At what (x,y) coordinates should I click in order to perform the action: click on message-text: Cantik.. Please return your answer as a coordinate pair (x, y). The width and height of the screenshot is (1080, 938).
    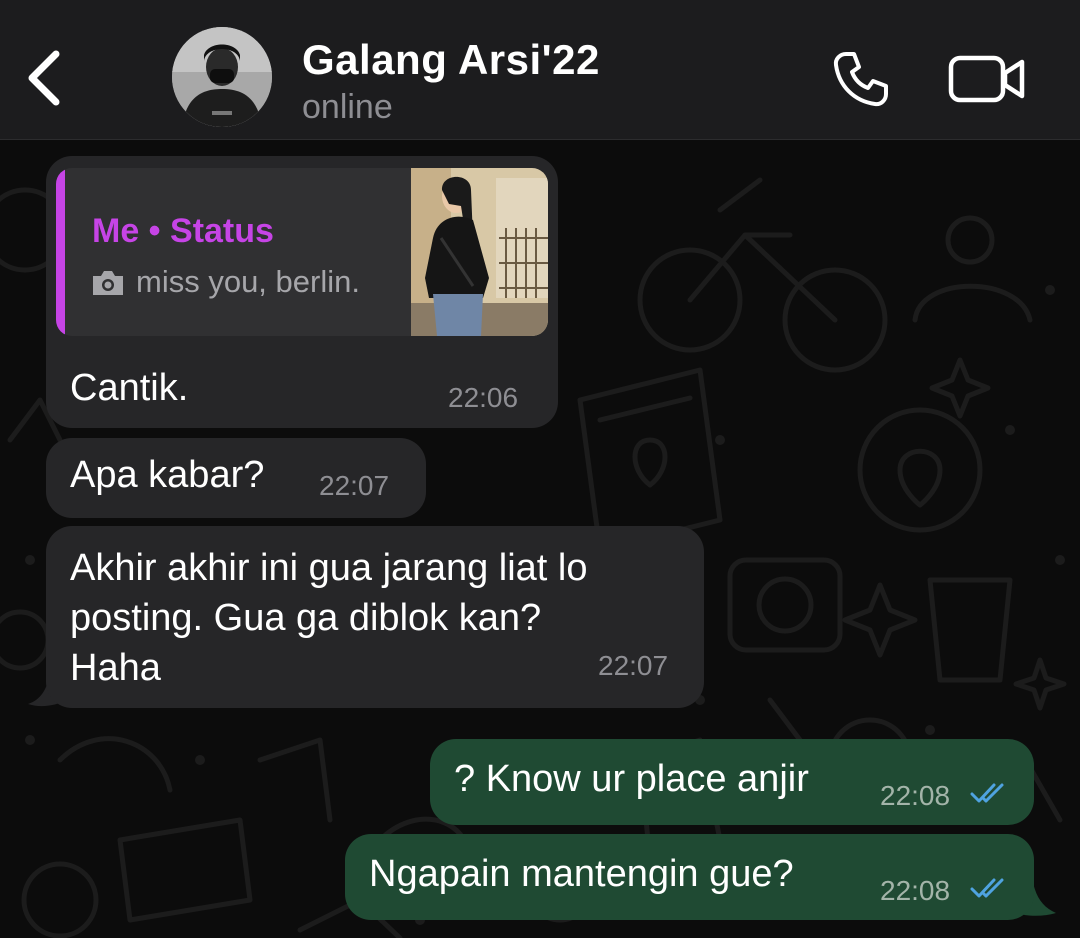
    Looking at the image, I should click on (129, 388).